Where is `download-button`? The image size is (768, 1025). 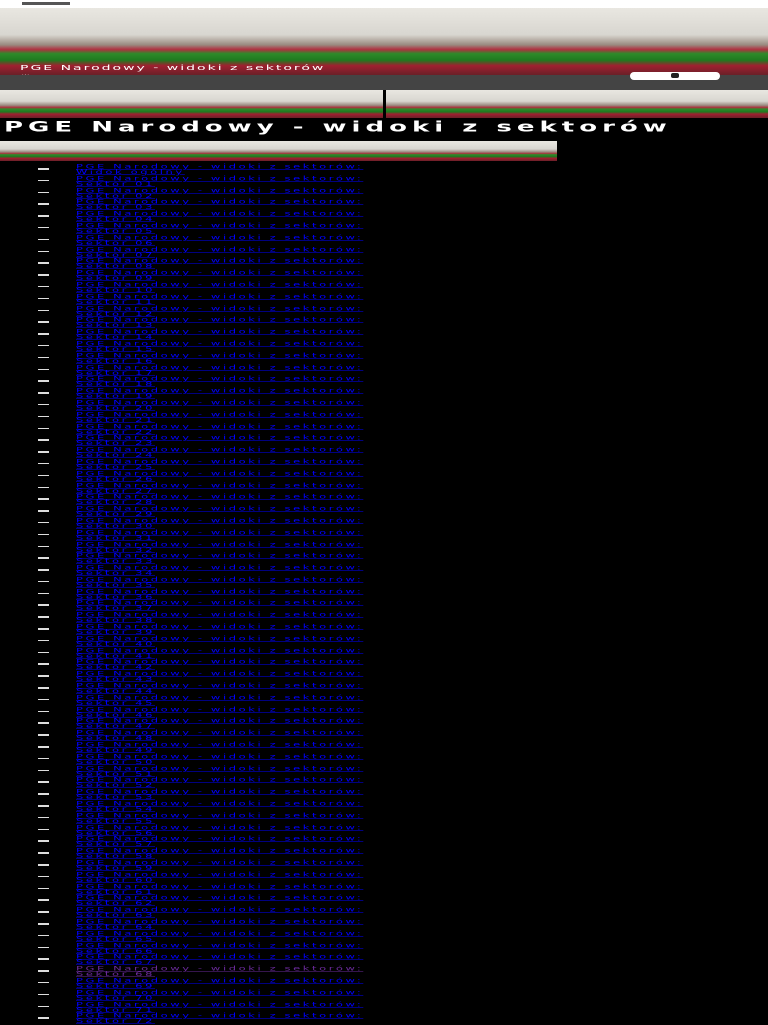 download-button is located at coordinates (675, 76).